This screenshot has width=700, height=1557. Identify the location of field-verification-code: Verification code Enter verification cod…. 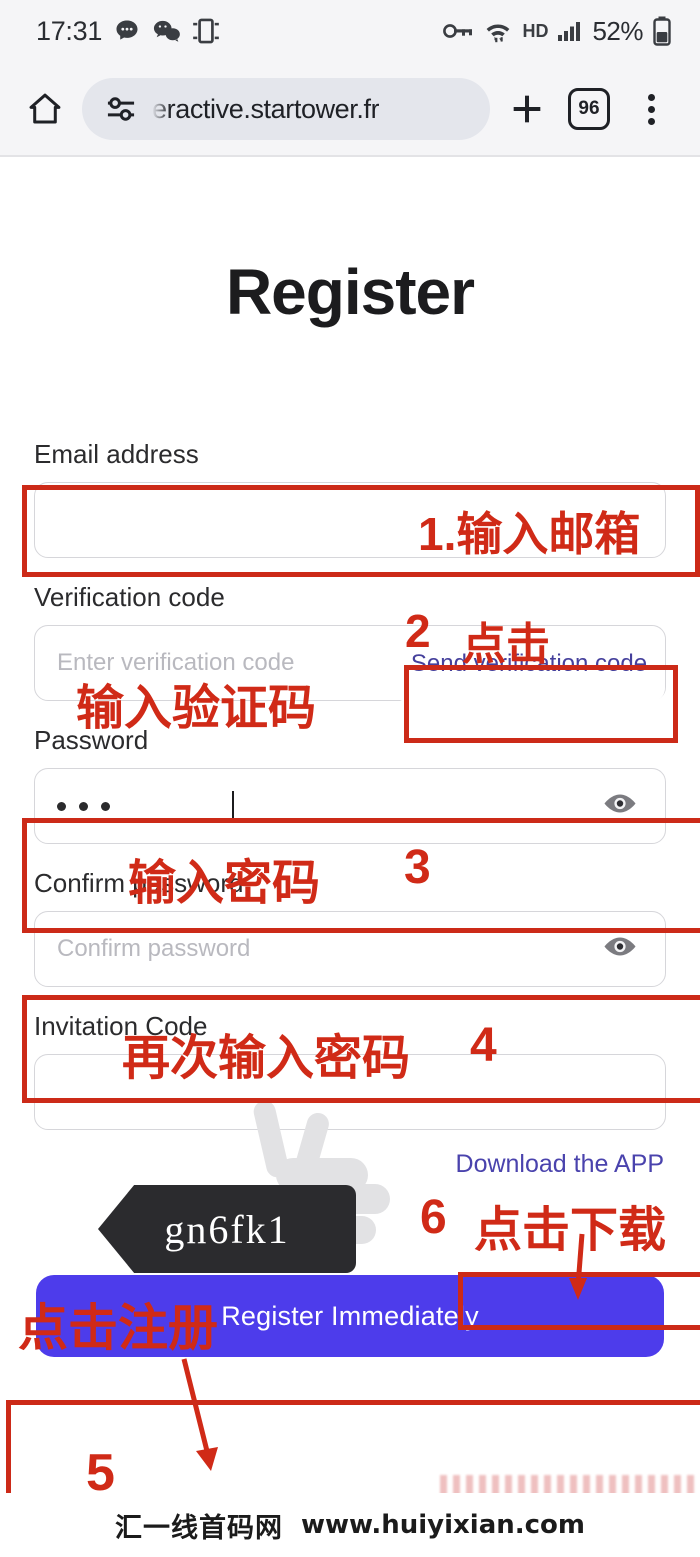
(350, 642).